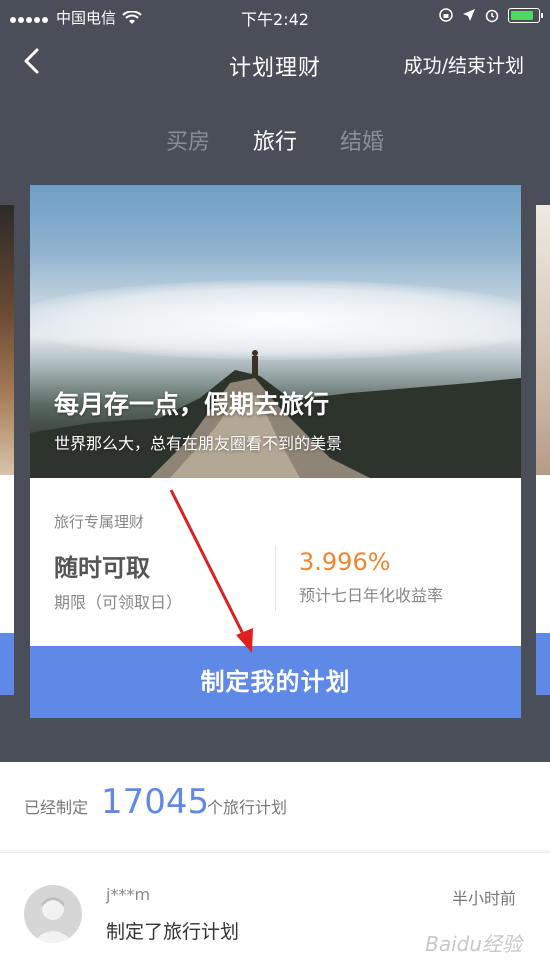  I want to click on tab-house: 买房, so click(188, 140).